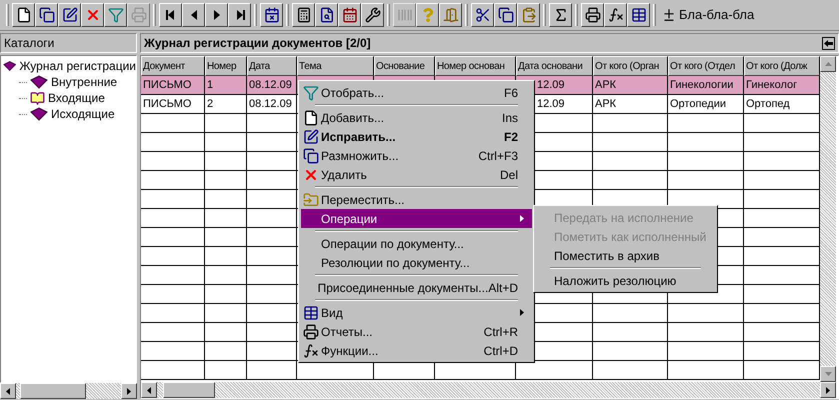  I want to click on menu-shortcut: Ctrl+R, so click(501, 332).